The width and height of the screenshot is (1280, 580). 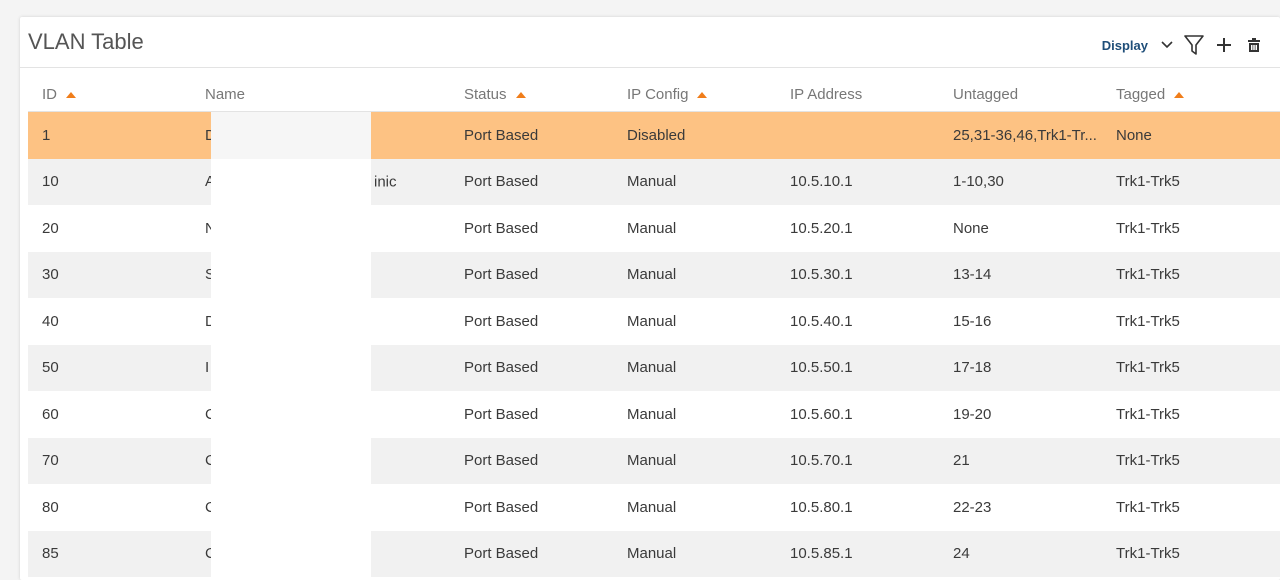 What do you see at coordinates (857, 274) in the screenshot?
I see `cell-ip-address: 10.5.30.1` at bounding box center [857, 274].